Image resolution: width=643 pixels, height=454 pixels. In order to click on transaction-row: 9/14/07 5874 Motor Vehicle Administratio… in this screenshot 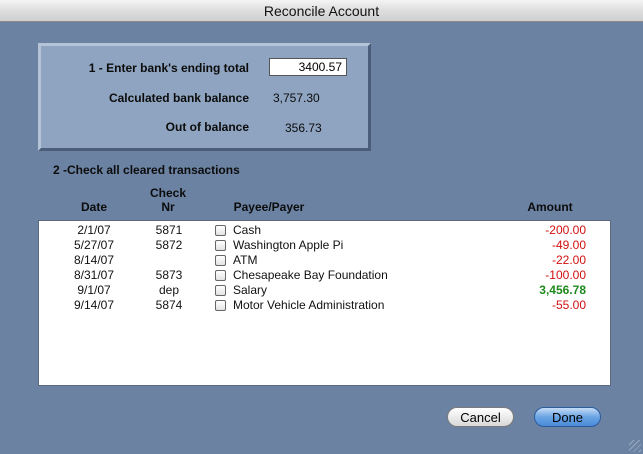, I will do `click(324, 305)`.